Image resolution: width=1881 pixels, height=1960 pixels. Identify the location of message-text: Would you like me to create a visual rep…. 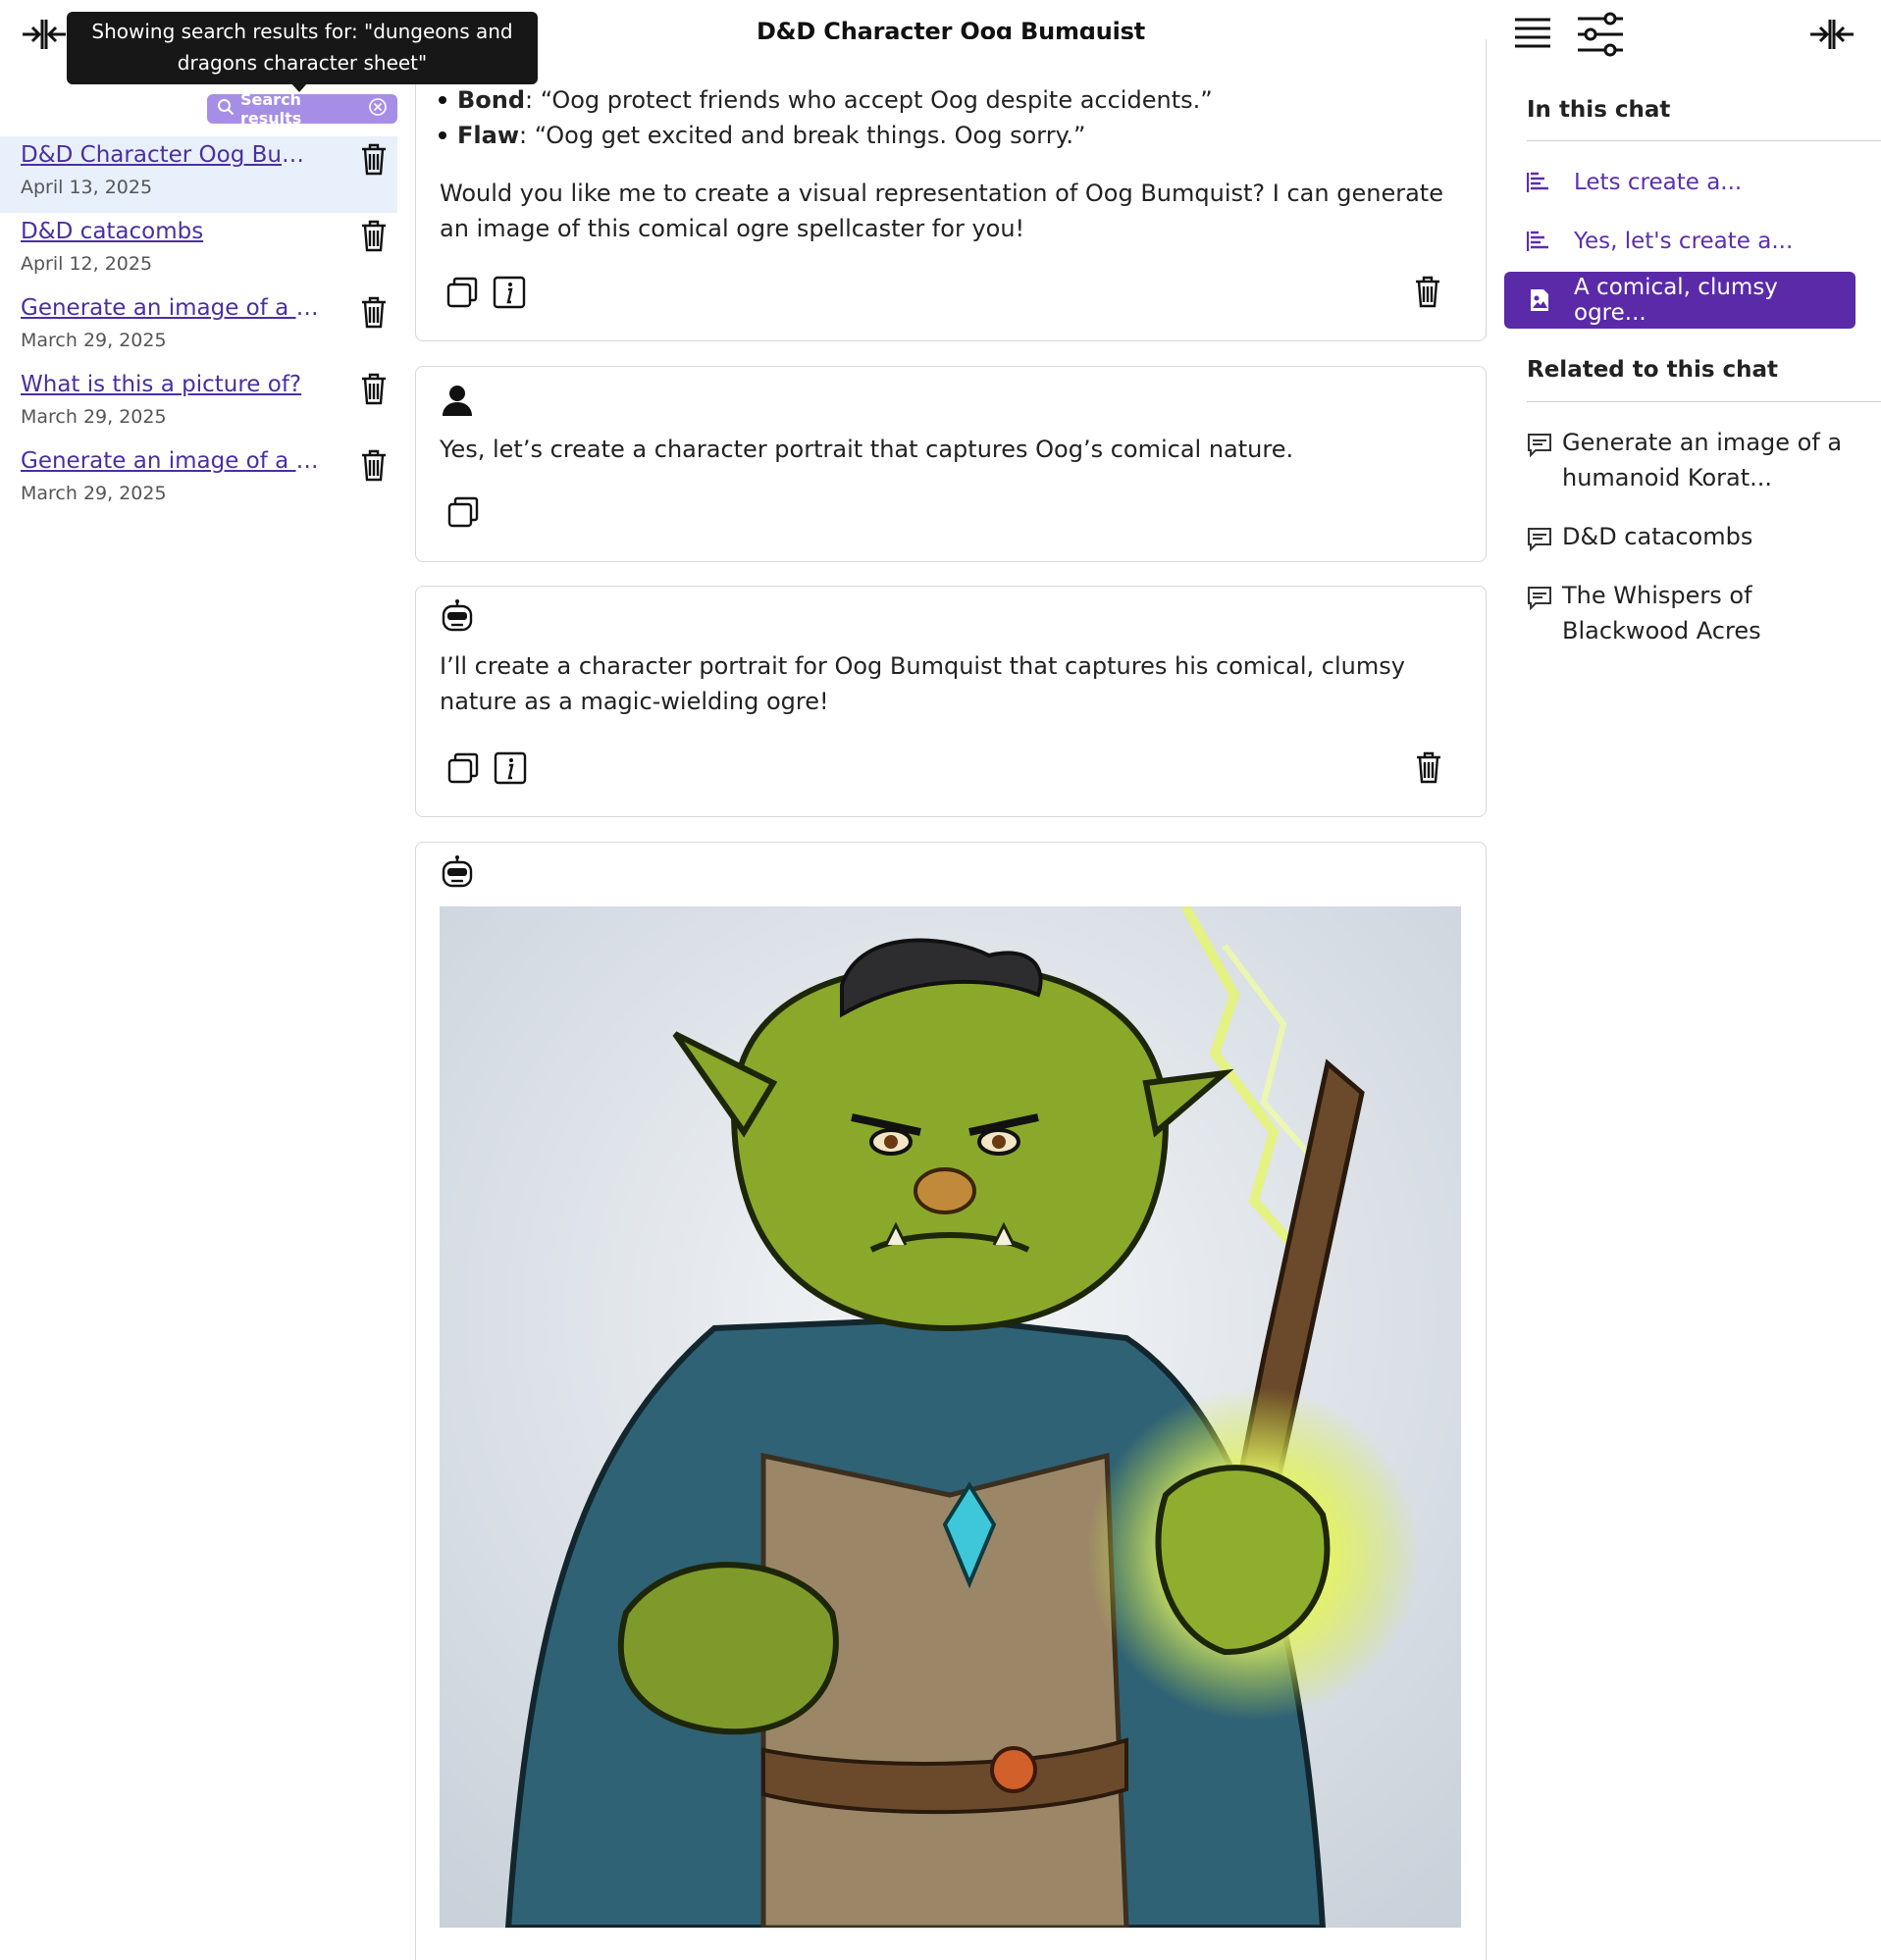
(942, 211).